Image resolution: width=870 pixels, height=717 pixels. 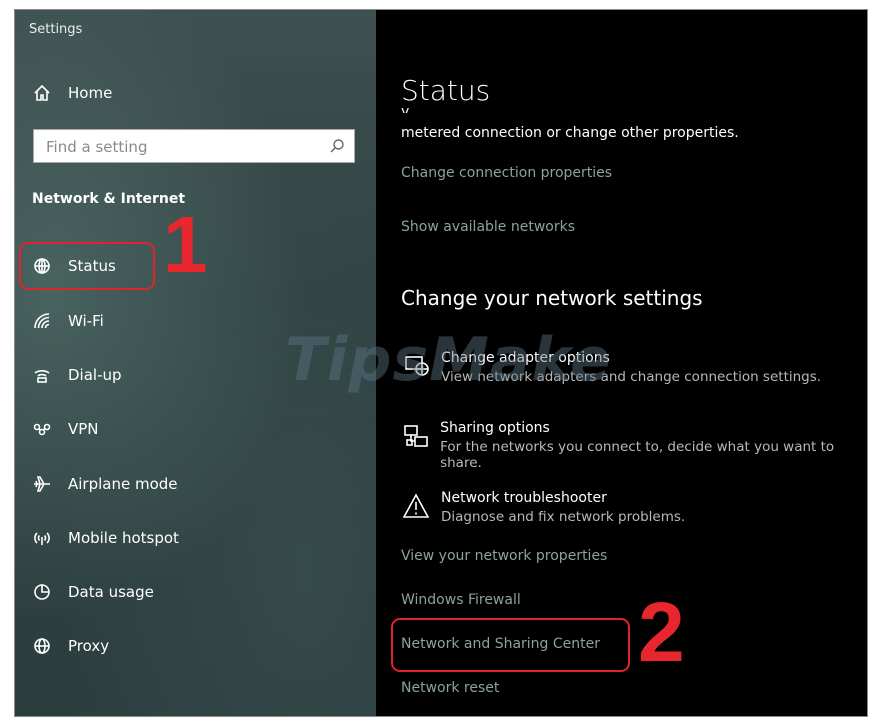 What do you see at coordinates (506, 173) in the screenshot?
I see `change-connection-properties-link: Change connection properties` at bounding box center [506, 173].